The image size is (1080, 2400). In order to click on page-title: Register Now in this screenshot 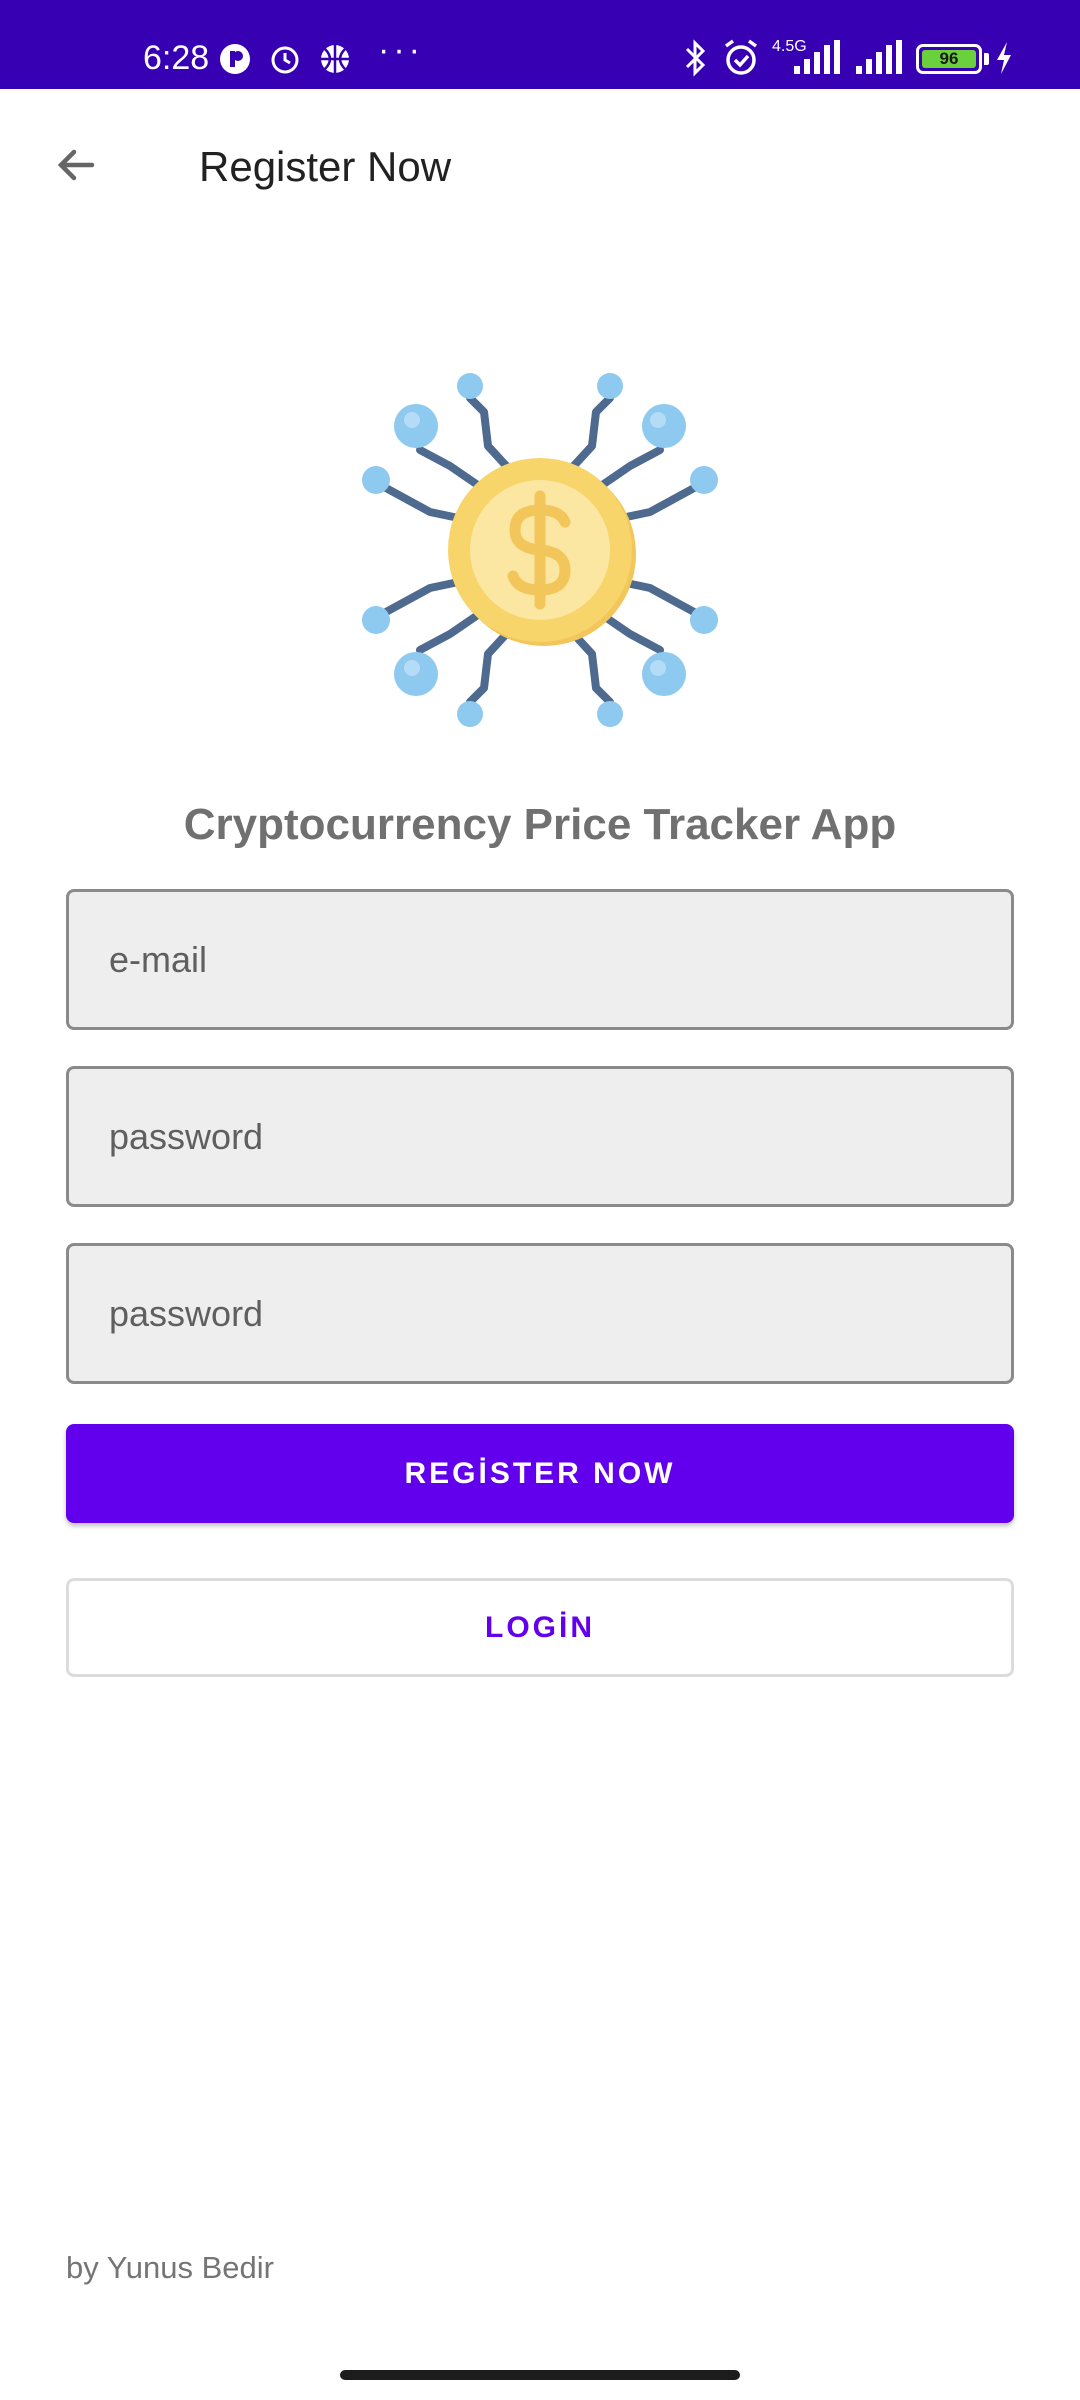, I will do `click(325, 166)`.